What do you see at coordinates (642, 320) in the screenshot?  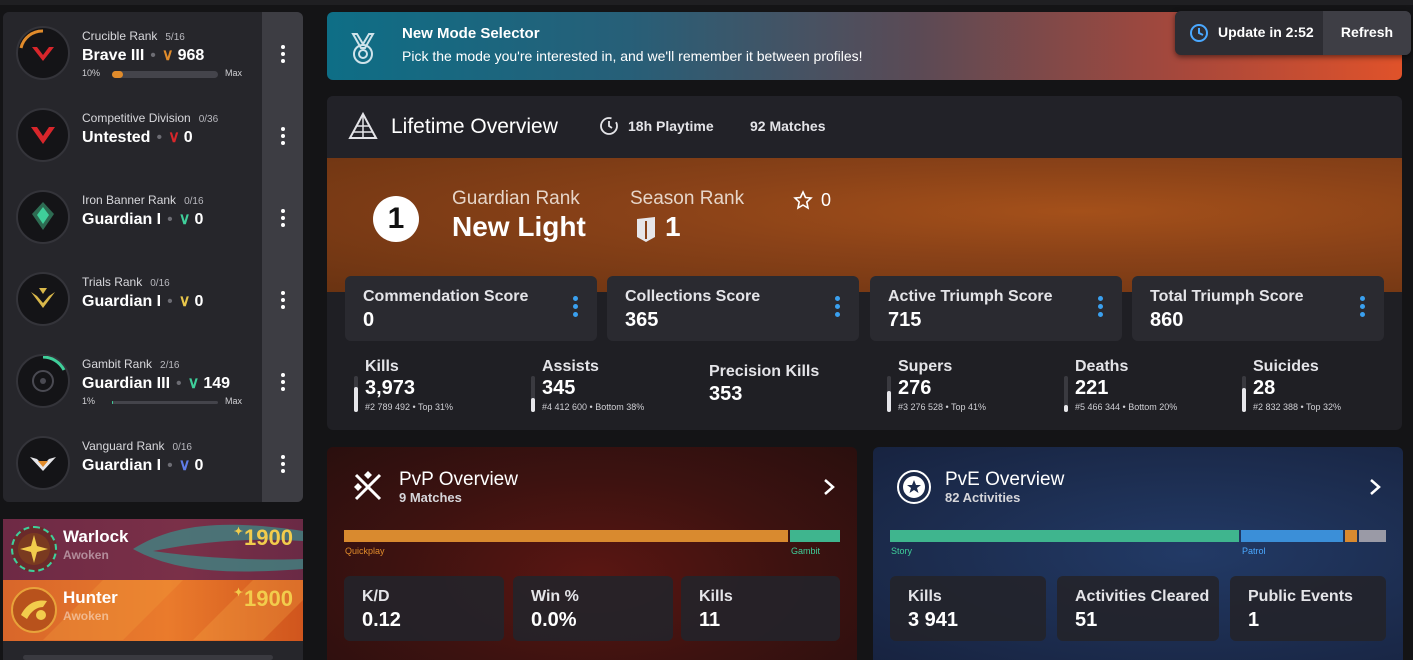 I see `score-value: 365` at bounding box center [642, 320].